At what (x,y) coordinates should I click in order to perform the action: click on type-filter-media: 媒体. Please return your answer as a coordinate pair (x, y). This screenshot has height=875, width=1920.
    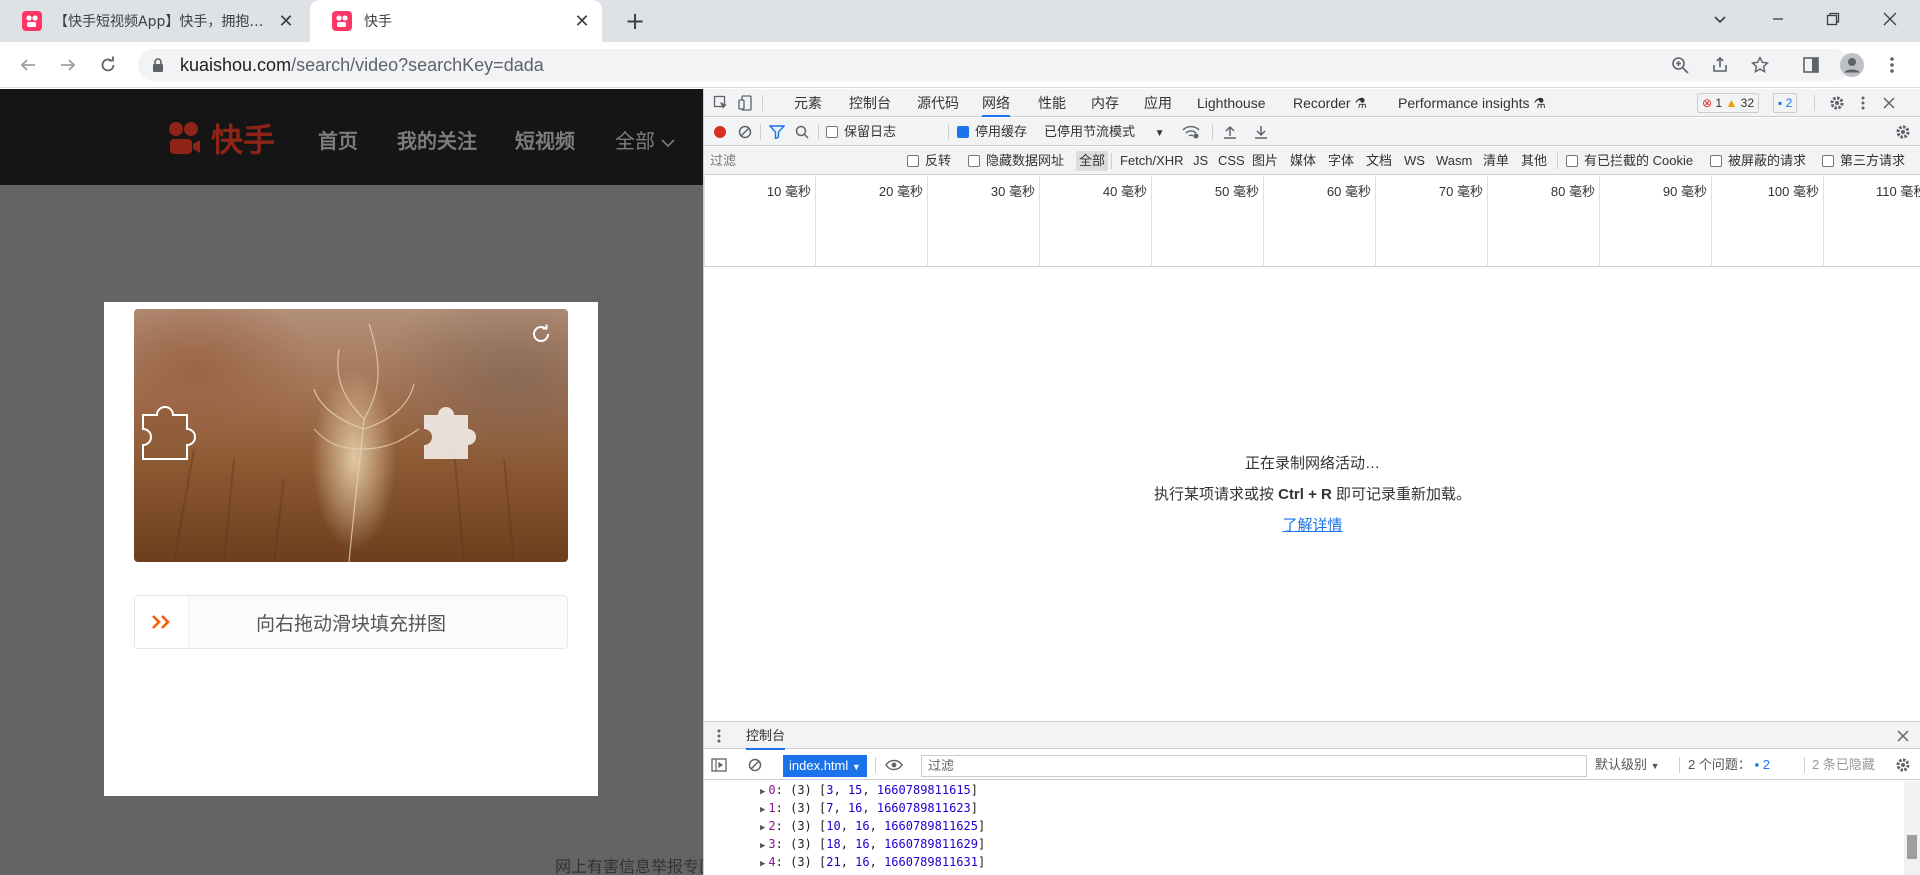
    Looking at the image, I should click on (1303, 161).